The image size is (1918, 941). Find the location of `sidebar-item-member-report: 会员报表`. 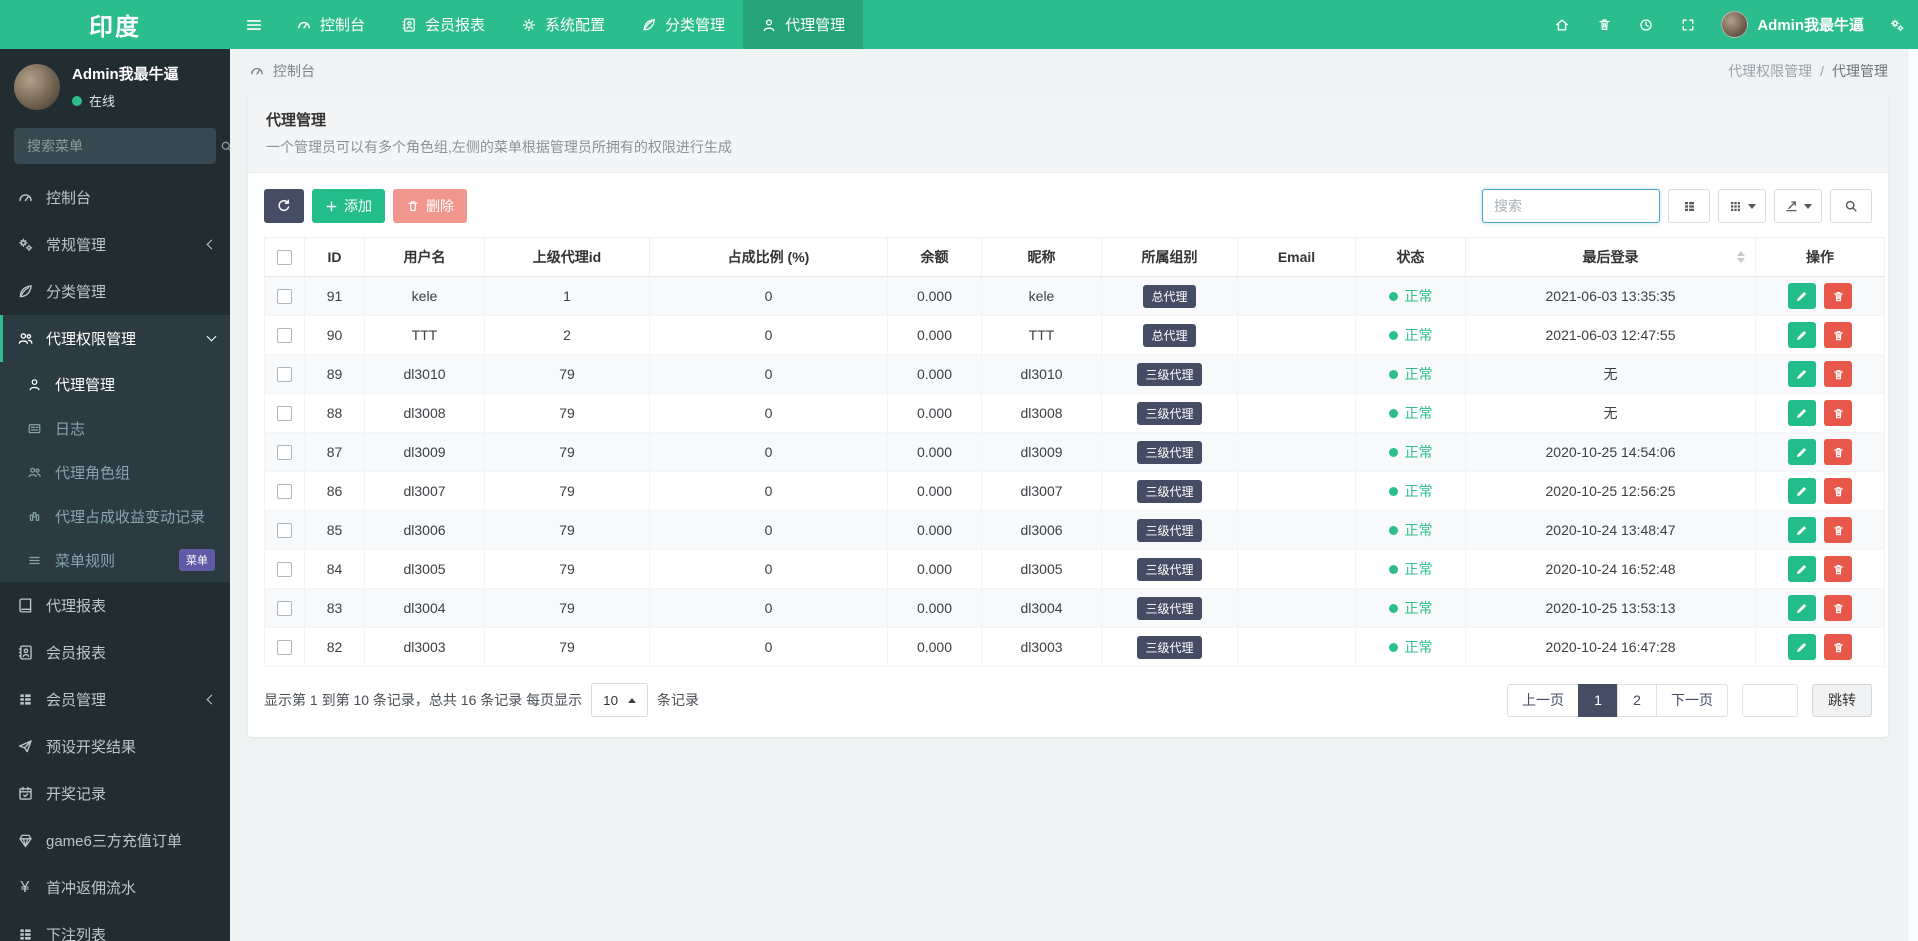

sidebar-item-member-report: 会员报表 is located at coordinates (115, 652).